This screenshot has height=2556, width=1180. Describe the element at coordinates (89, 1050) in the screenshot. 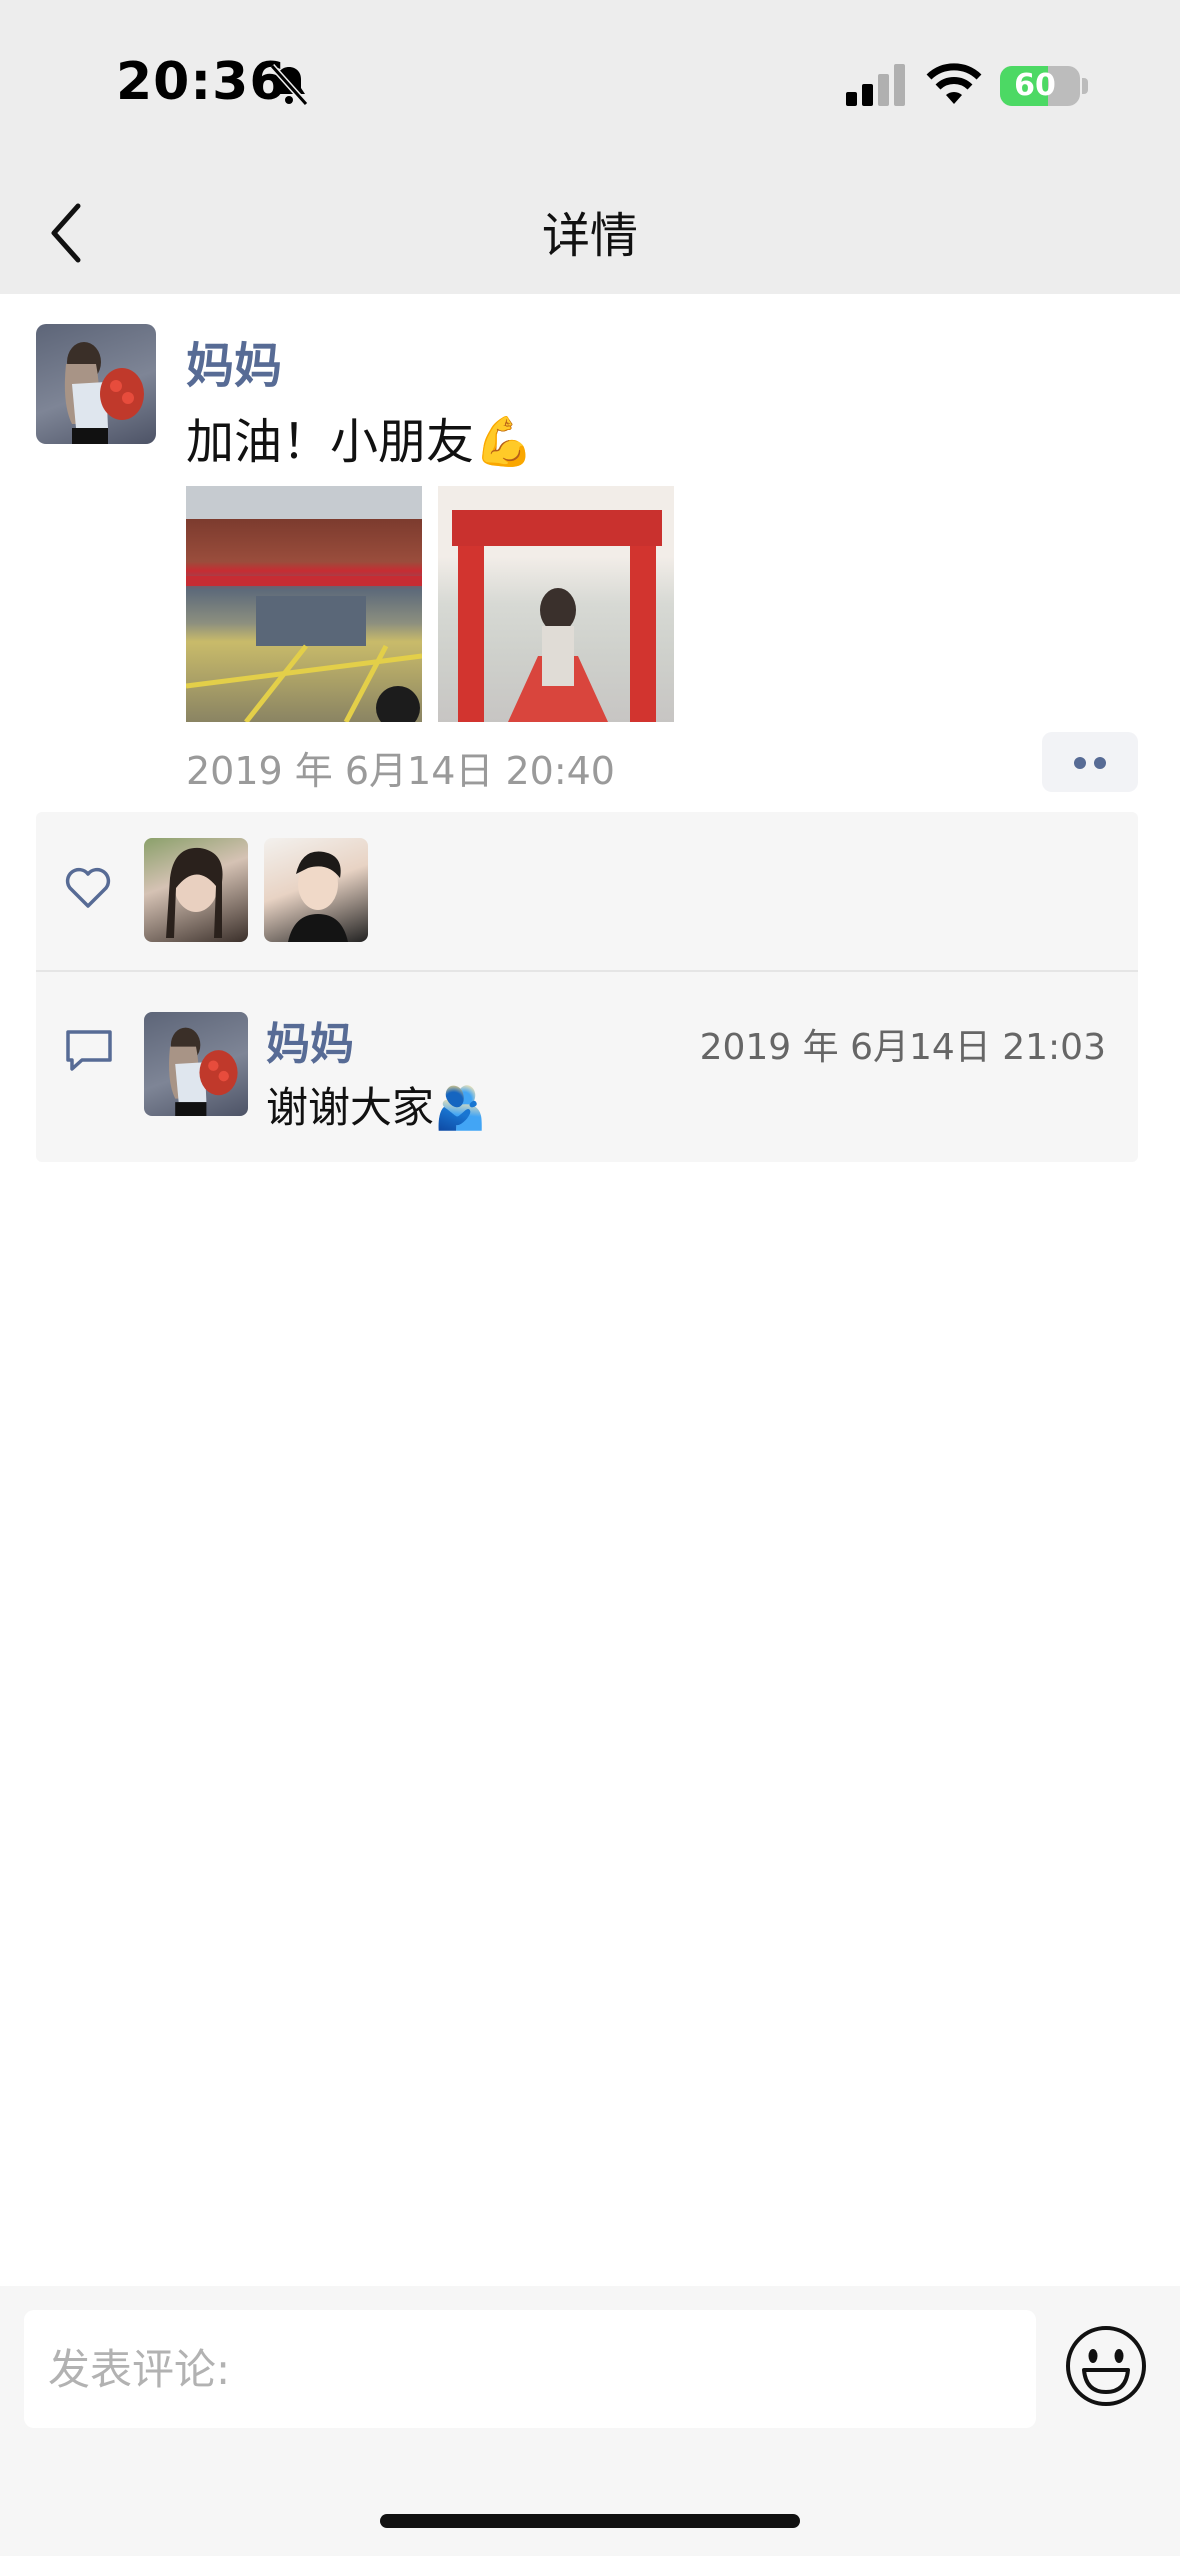

I see `comment-bubble-icon` at that location.